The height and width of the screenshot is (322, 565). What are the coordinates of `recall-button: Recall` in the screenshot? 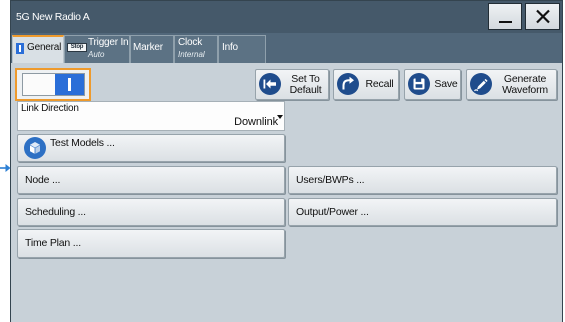 It's located at (366, 84).